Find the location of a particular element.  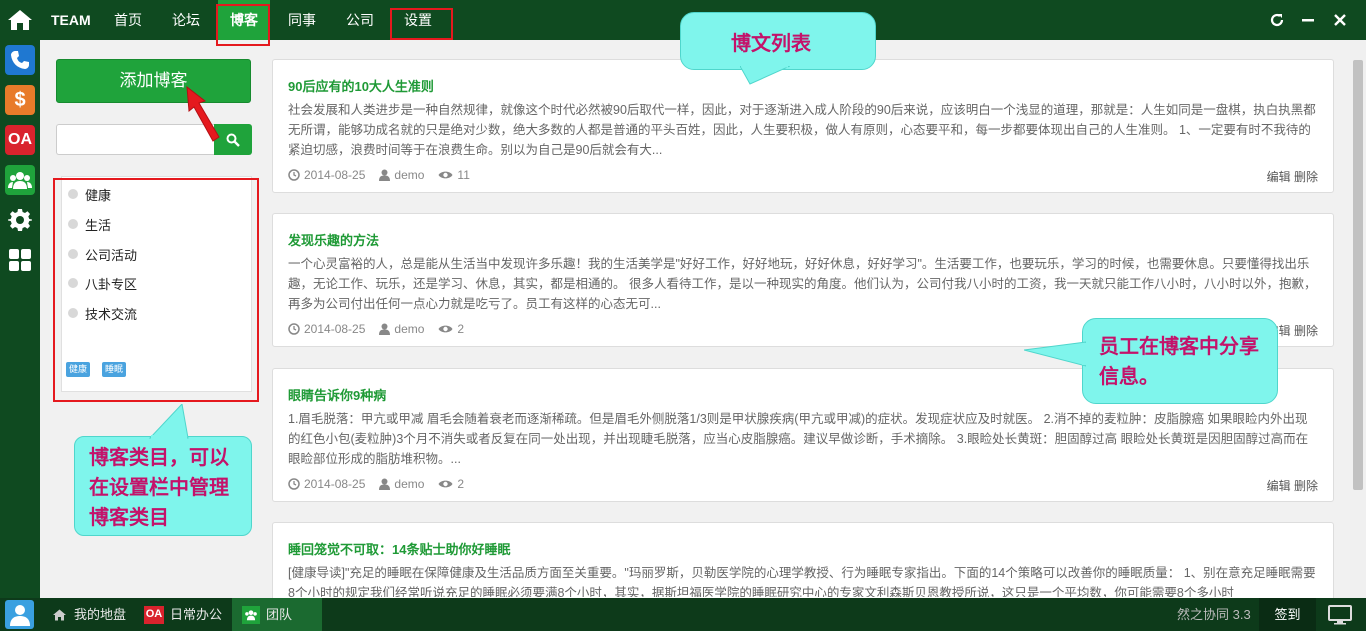

taskbar: 我的地盘 OA 日常办公 团队 然之协同 3.3 签到 is located at coordinates (683, 614).